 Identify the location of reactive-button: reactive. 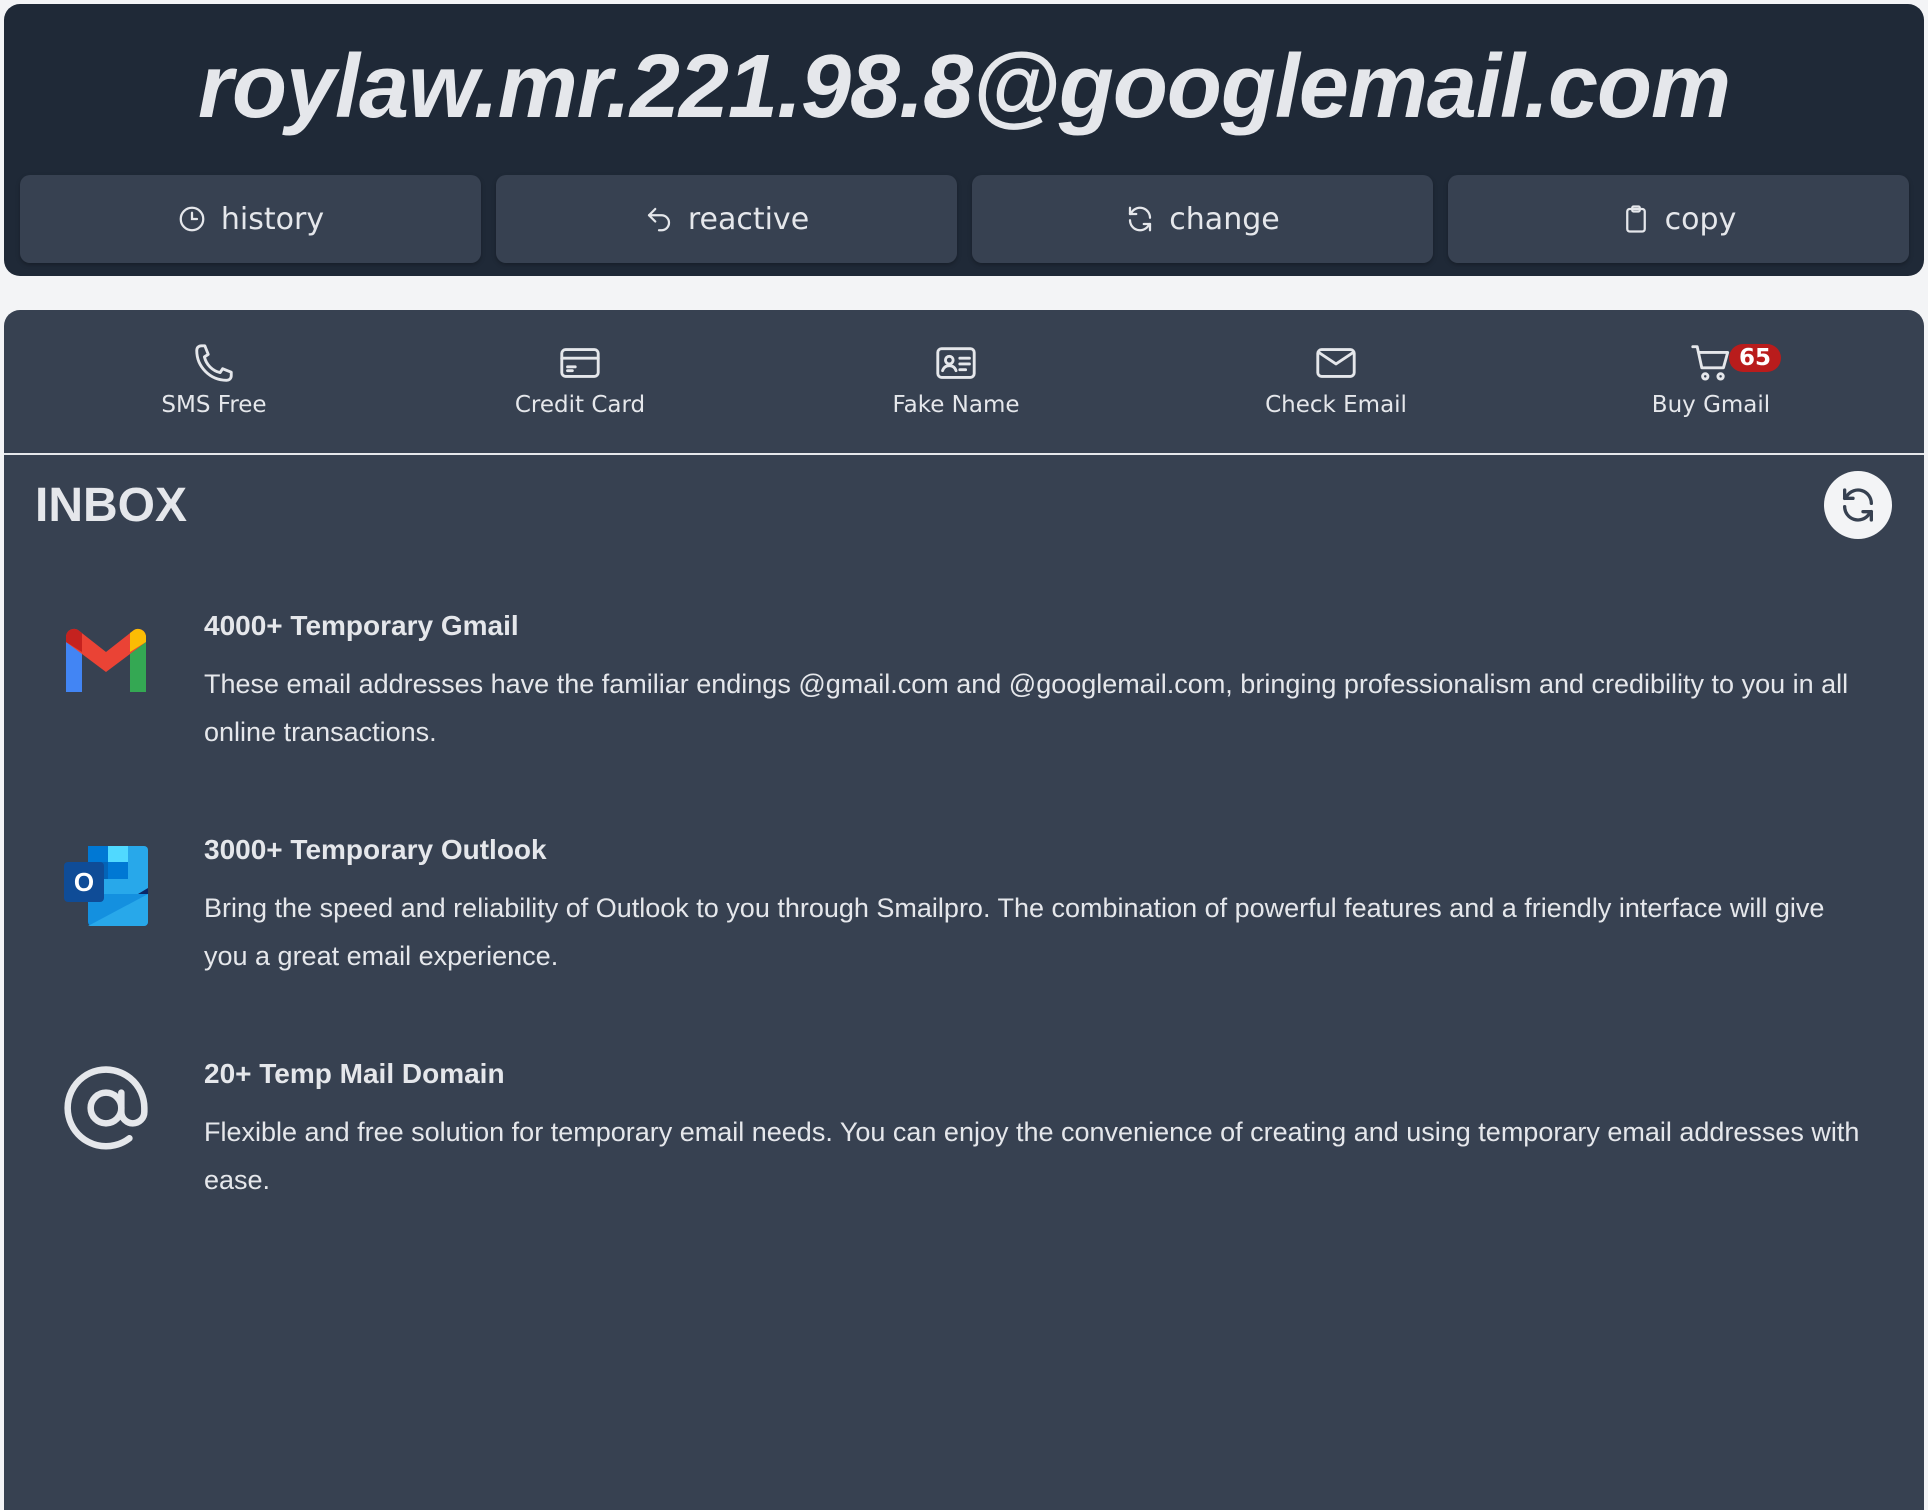
(726, 219).